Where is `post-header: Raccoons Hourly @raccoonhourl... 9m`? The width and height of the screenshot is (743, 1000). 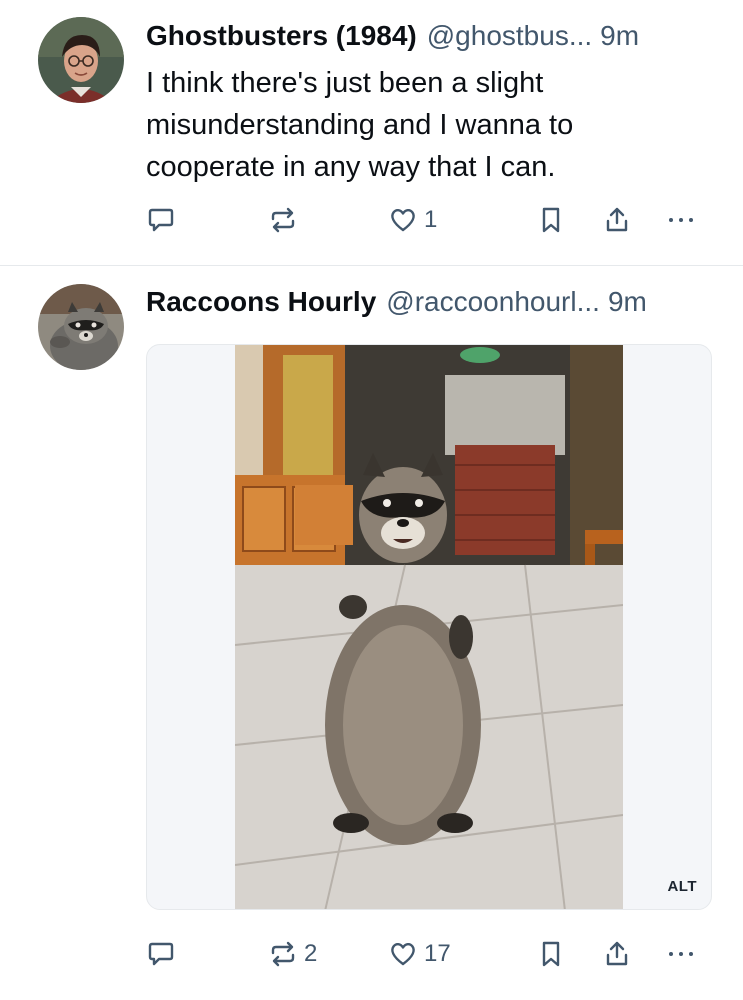 post-header: Raccoons Hourly @raccoonhourl... 9m is located at coordinates (429, 302).